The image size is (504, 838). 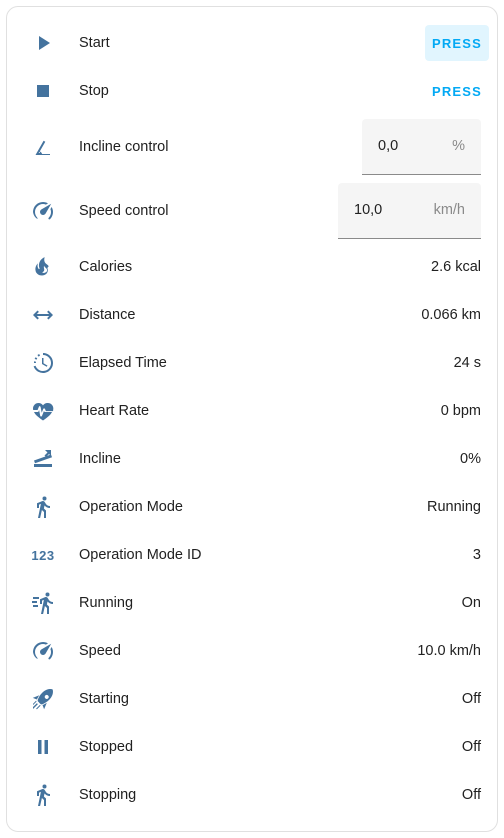 What do you see at coordinates (131, 507) in the screenshot?
I see `row-label: Operation Mode` at bounding box center [131, 507].